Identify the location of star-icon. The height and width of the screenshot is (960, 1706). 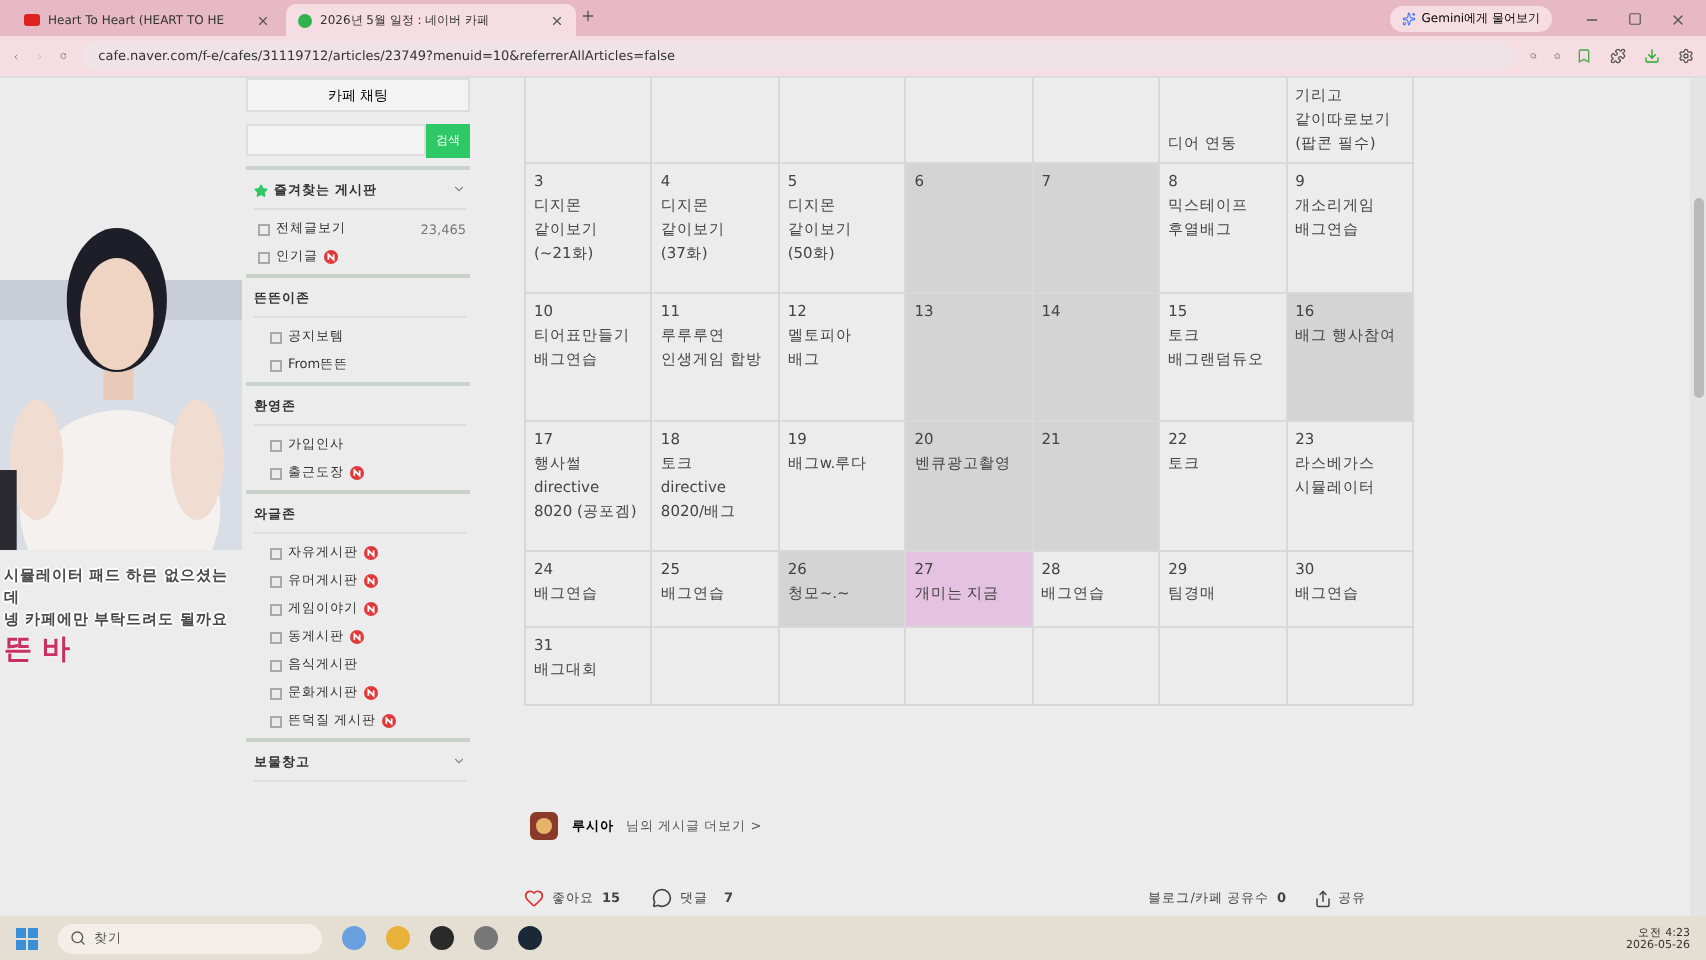
(261, 191).